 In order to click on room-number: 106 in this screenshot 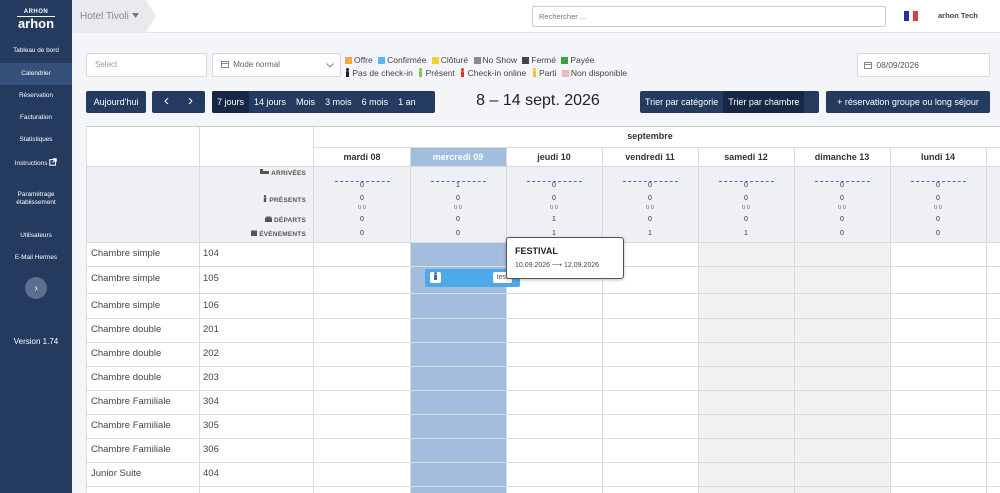, I will do `click(211, 305)`.